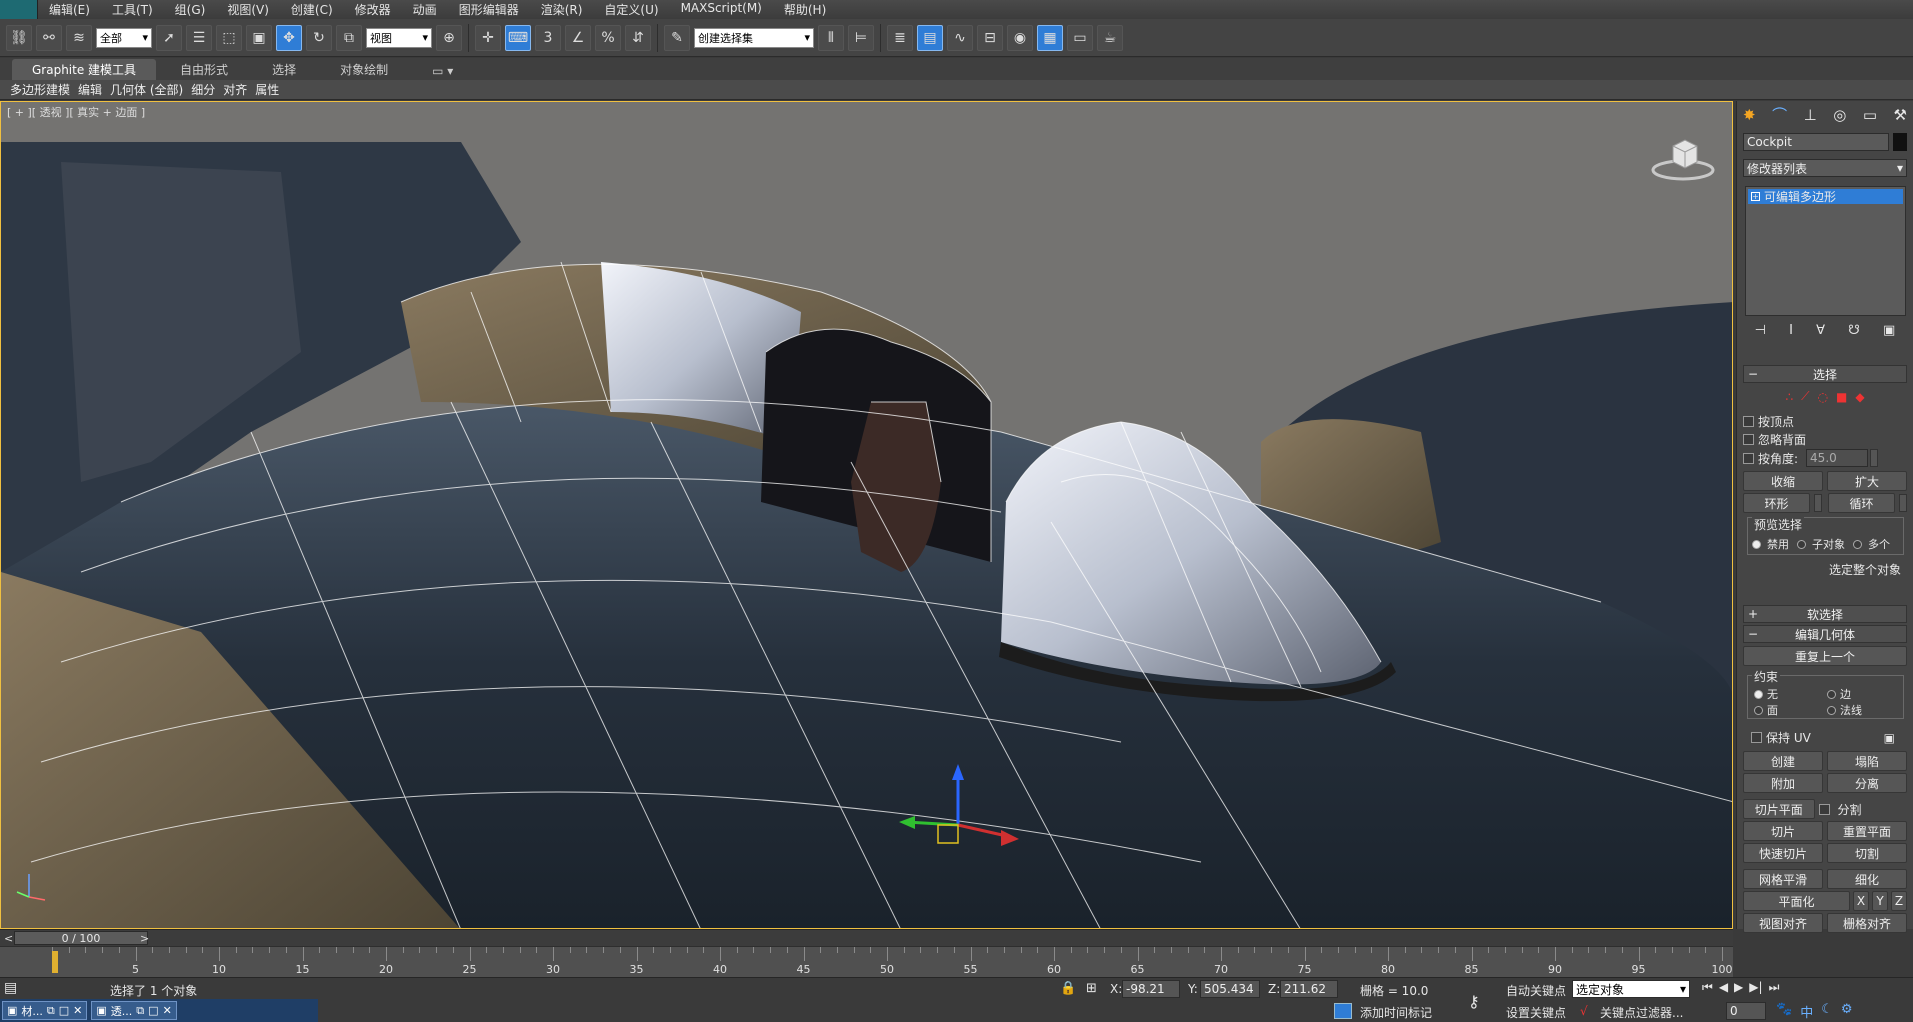  What do you see at coordinates (1783, 879) in the screenshot?
I see `meshsmooth-button: 网格平滑` at bounding box center [1783, 879].